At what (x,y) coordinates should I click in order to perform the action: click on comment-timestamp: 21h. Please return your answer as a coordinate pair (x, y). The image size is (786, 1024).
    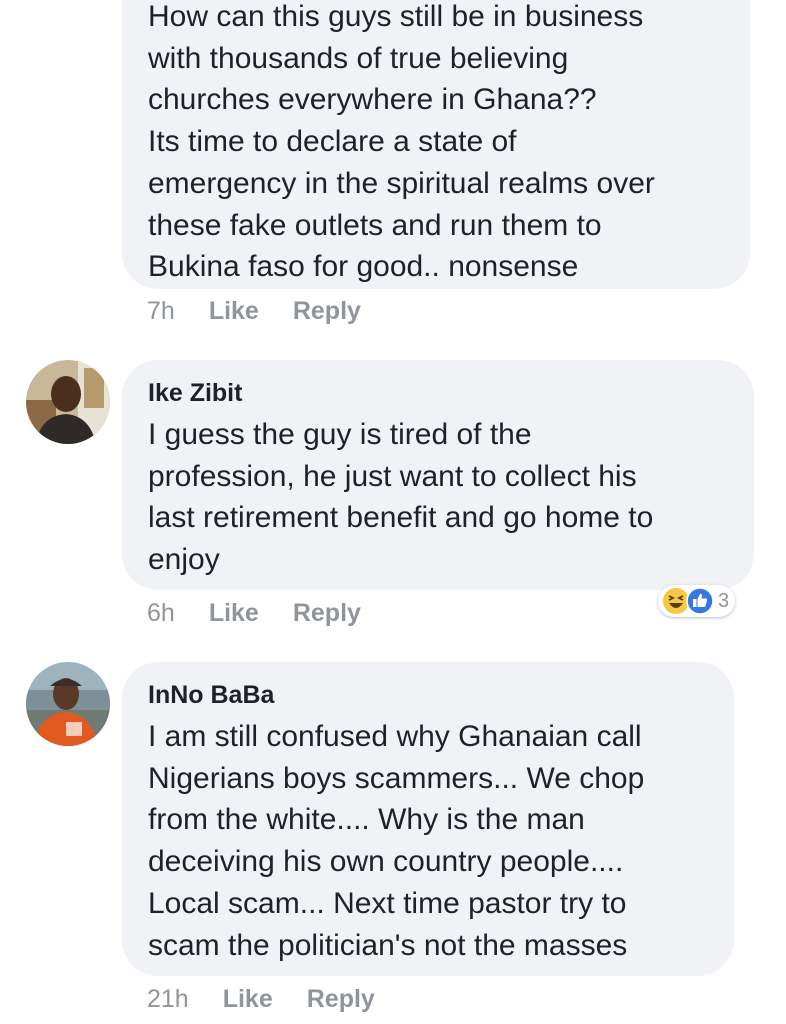
    Looking at the image, I should click on (168, 998).